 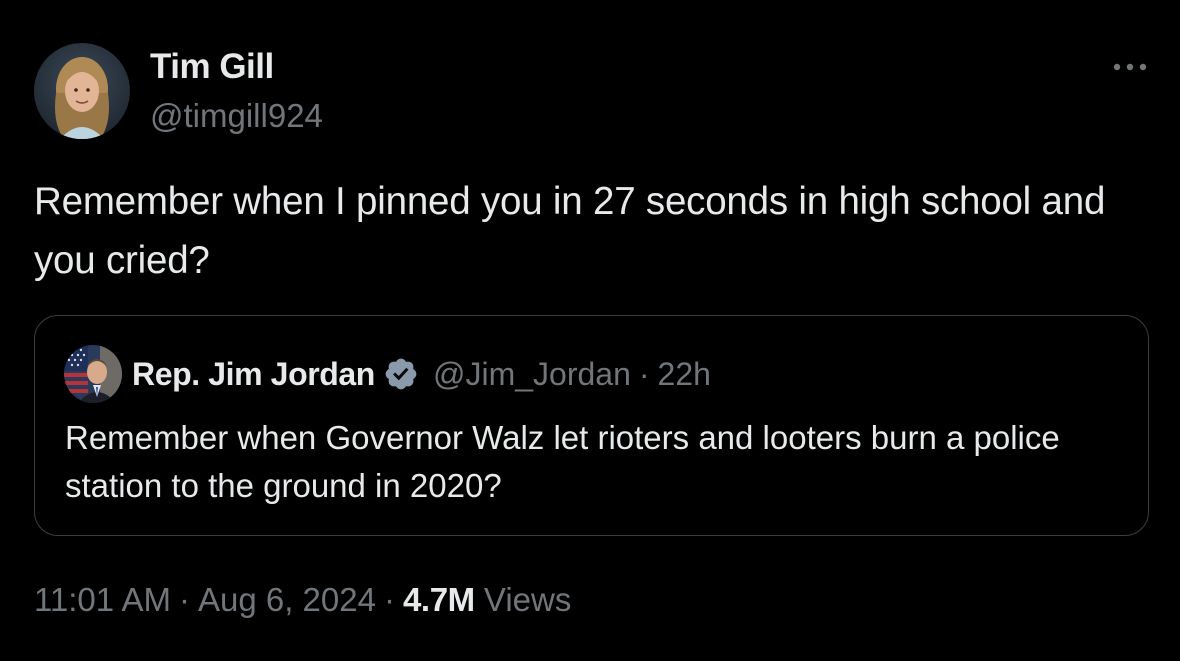 What do you see at coordinates (102, 599) in the screenshot?
I see `tweet-time: 11:01 AM` at bounding box center [102, 599].